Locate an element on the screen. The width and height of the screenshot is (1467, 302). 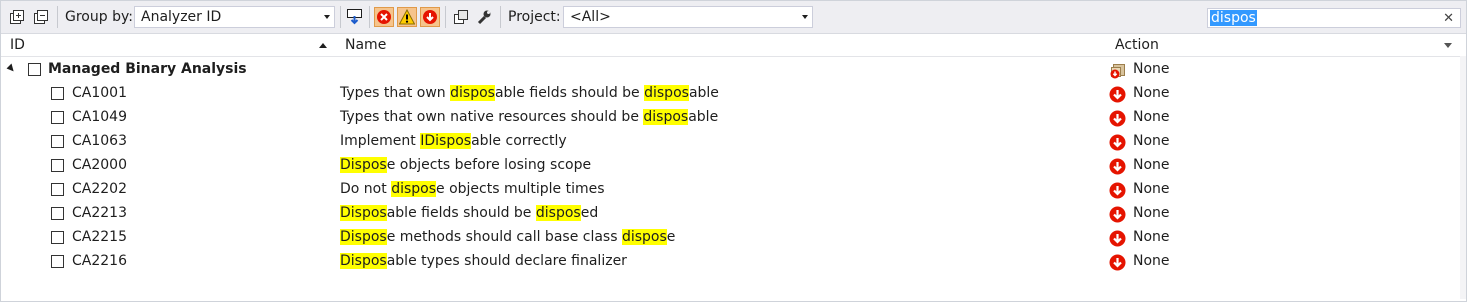
rule-name-text: able is located at coordinates (703, 117).